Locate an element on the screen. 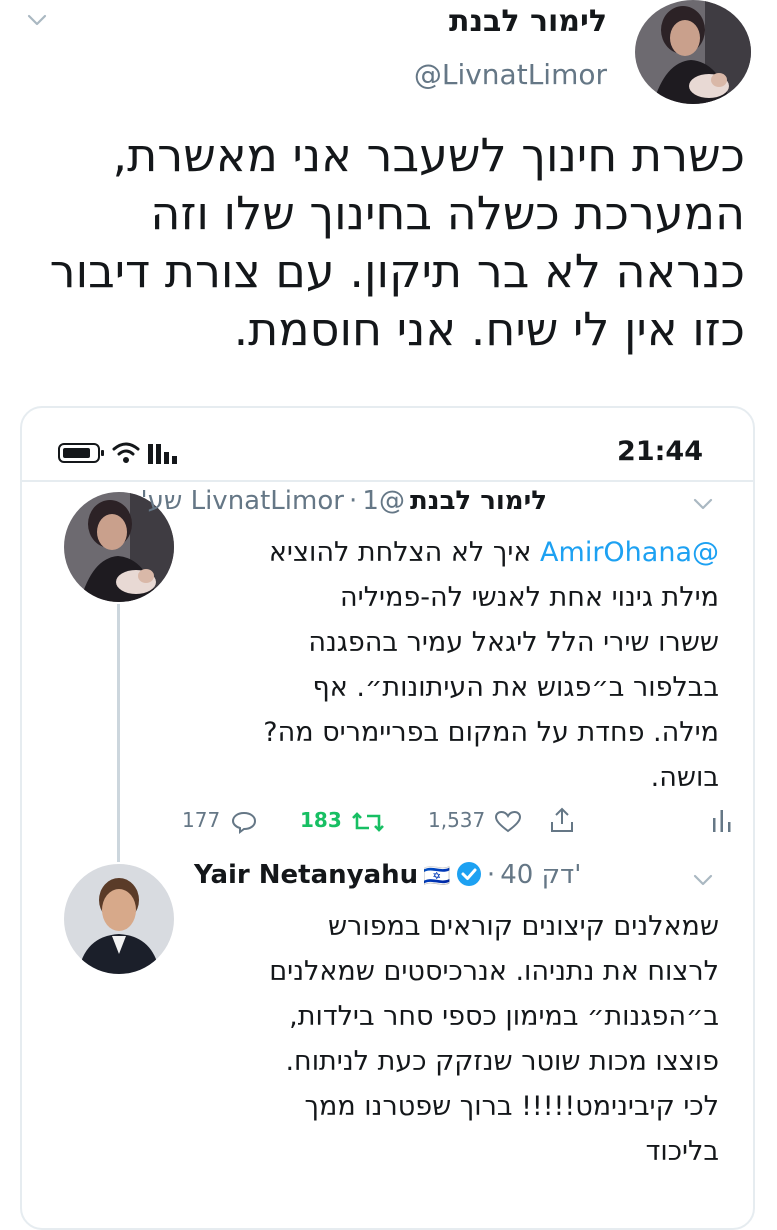  main-author-handle: @LivnatLimor is located at coordinates (510, 74).